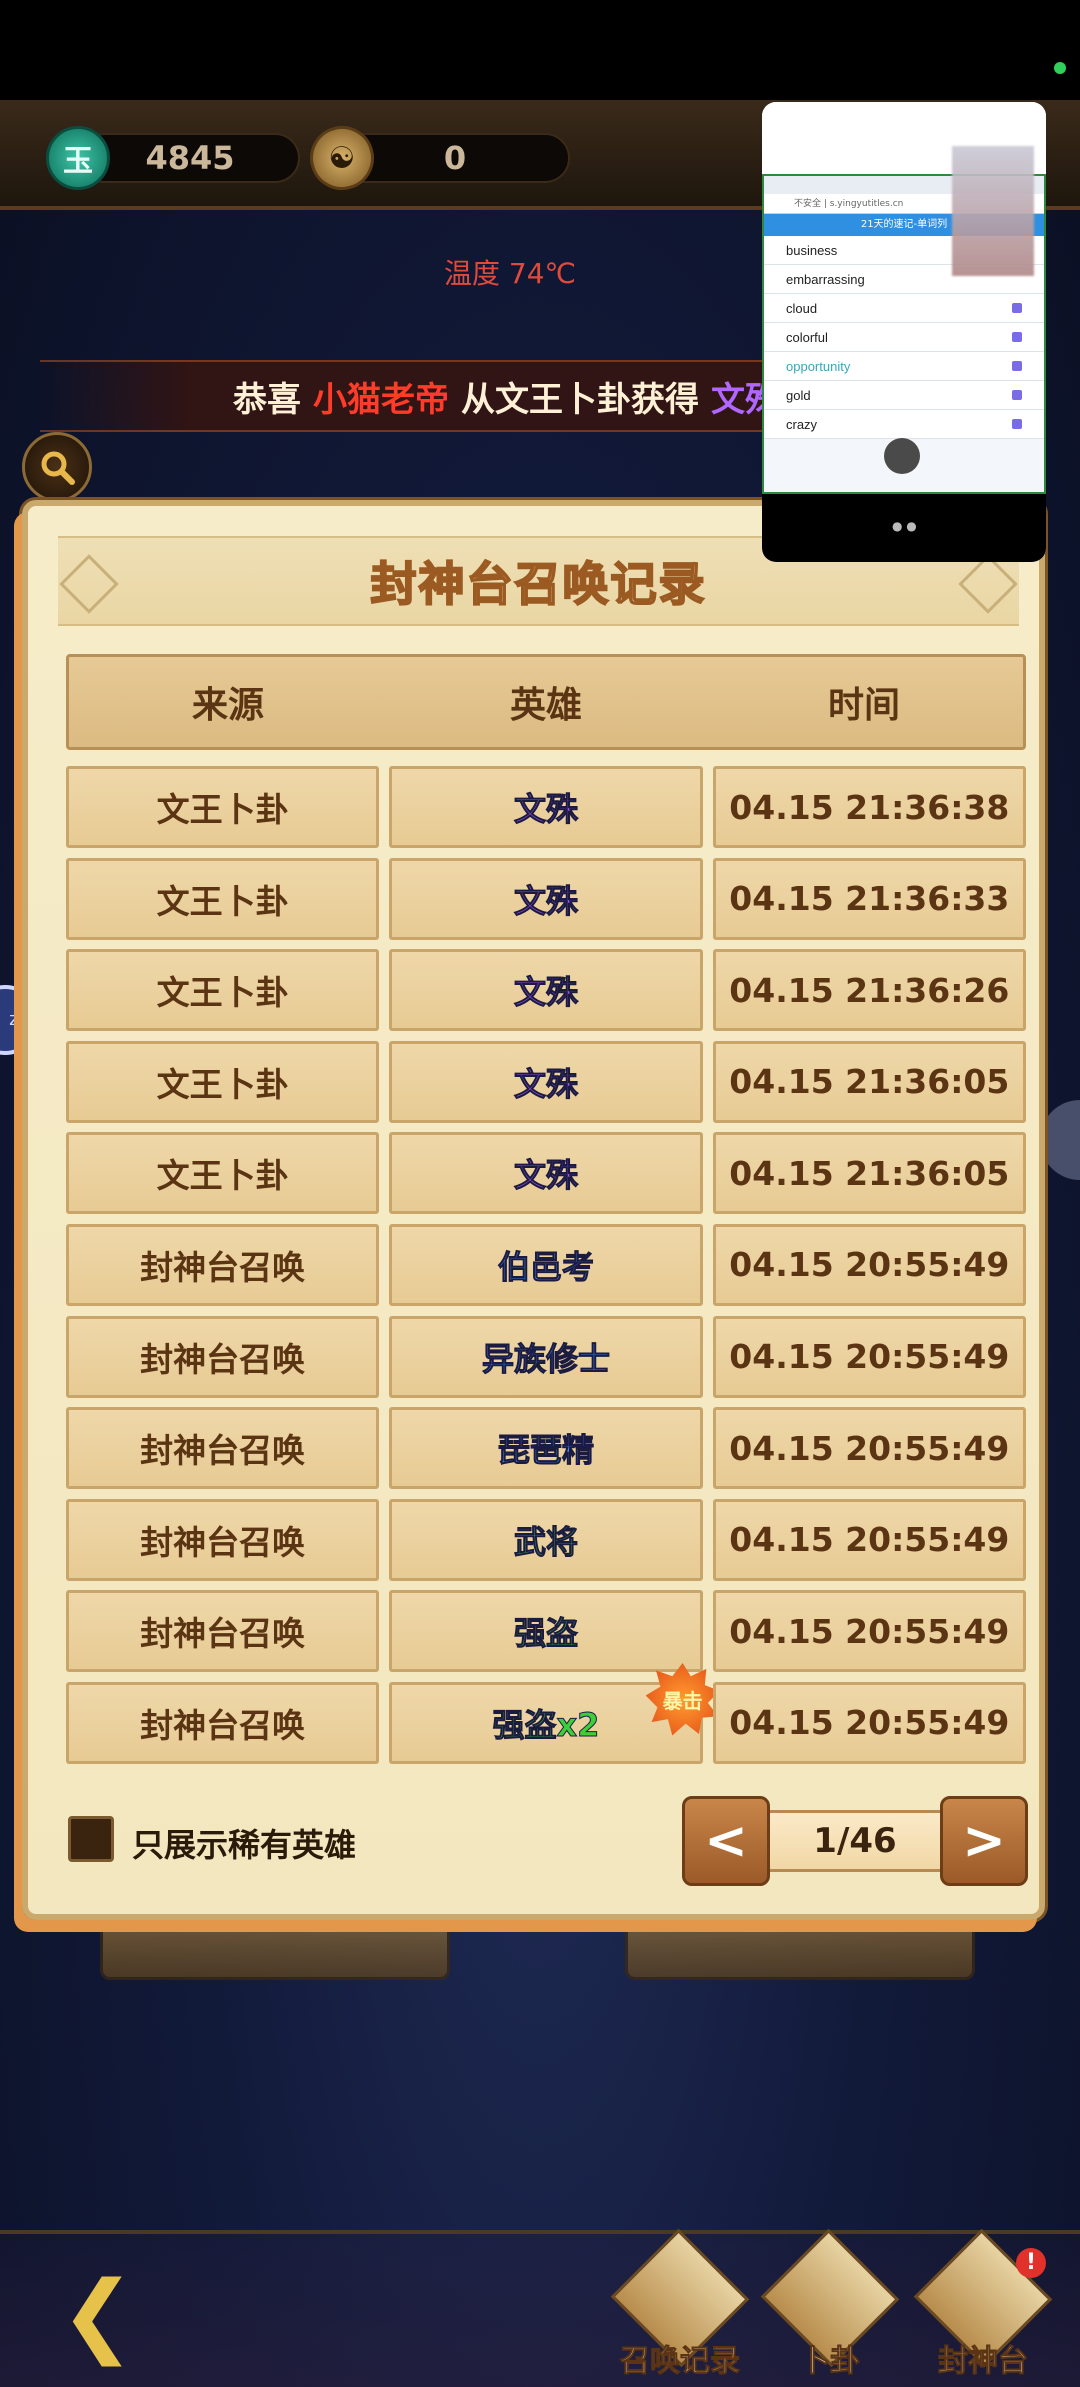 The height and width of the screenshot is (2387, 1080). What do you see at coordinates (812, 250) in the screenshot?
I see `overlay-word-text: business` at bounding box center [812, 250].